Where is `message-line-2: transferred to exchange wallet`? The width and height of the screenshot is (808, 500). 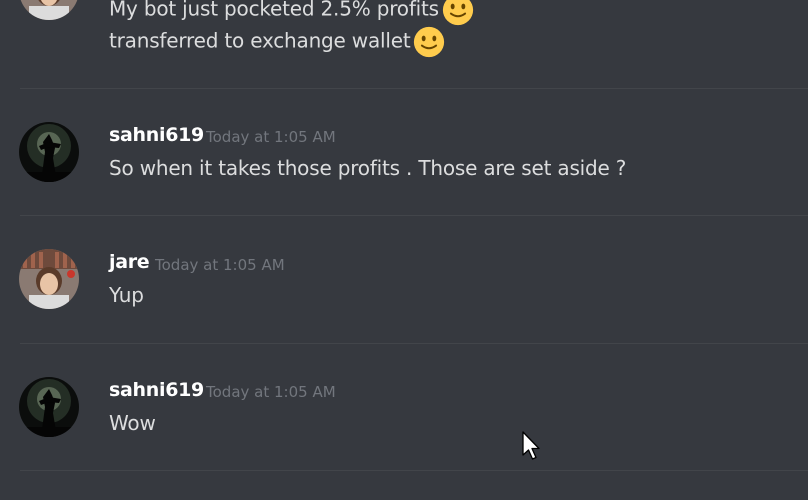
message-line-2: transferred to exchange wallet is located at coordinates (277, 42).